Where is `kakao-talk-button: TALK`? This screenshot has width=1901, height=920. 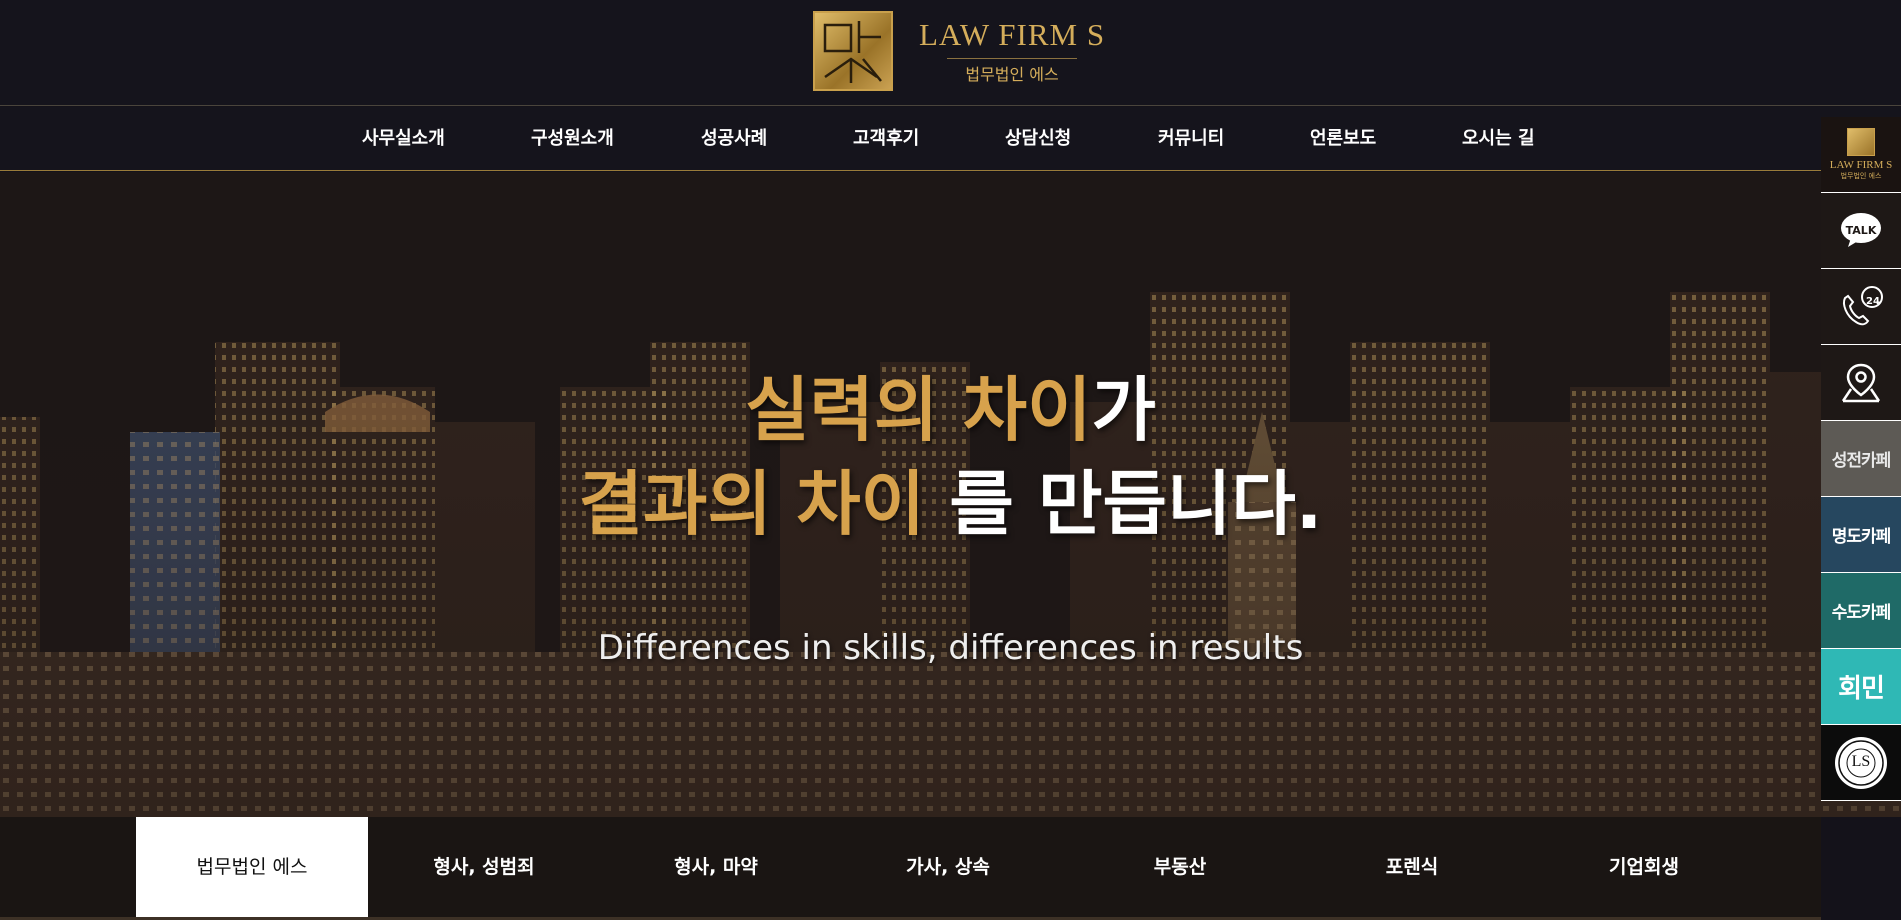 kakao-talk-button: TALK is located at coordinates (1861, 231).